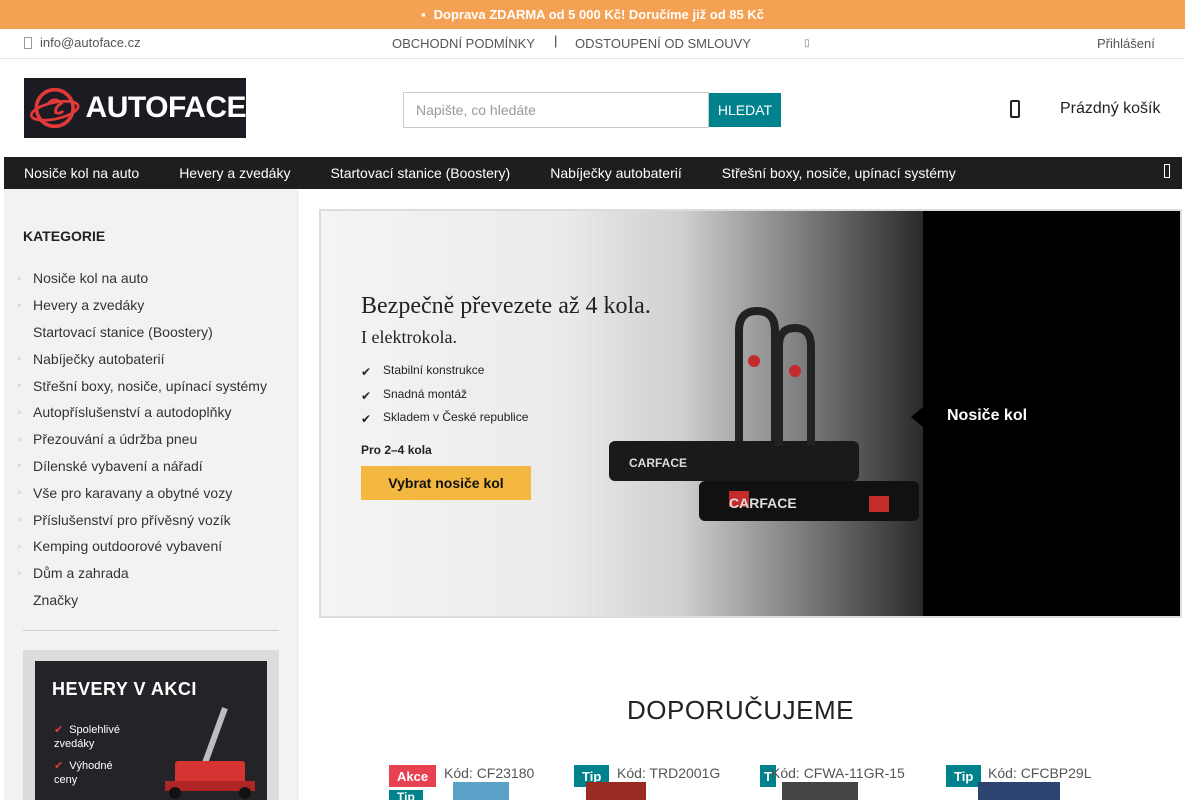 This screenshot has height=800, width=1200. Describe the element at coordinates (456, 417) in the screenshot. I see `feature-text: Skladem v České republice` at that location.